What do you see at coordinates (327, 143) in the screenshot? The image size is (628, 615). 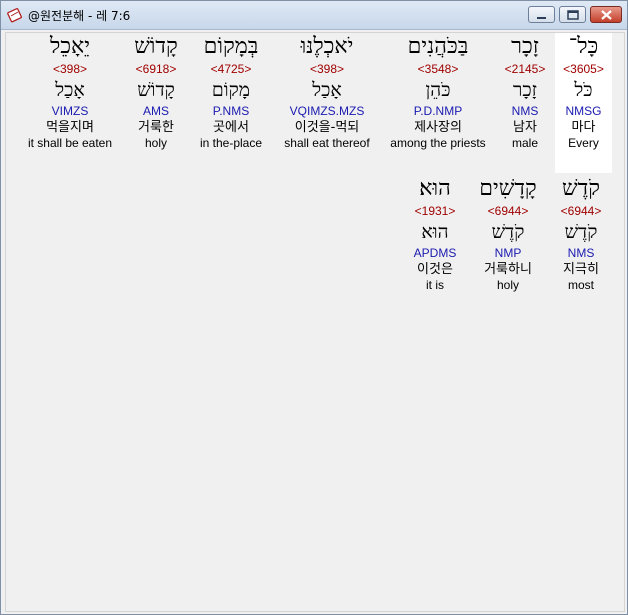 I see `english-gloss: shall eat thereof` at bounding box center [327, 143].